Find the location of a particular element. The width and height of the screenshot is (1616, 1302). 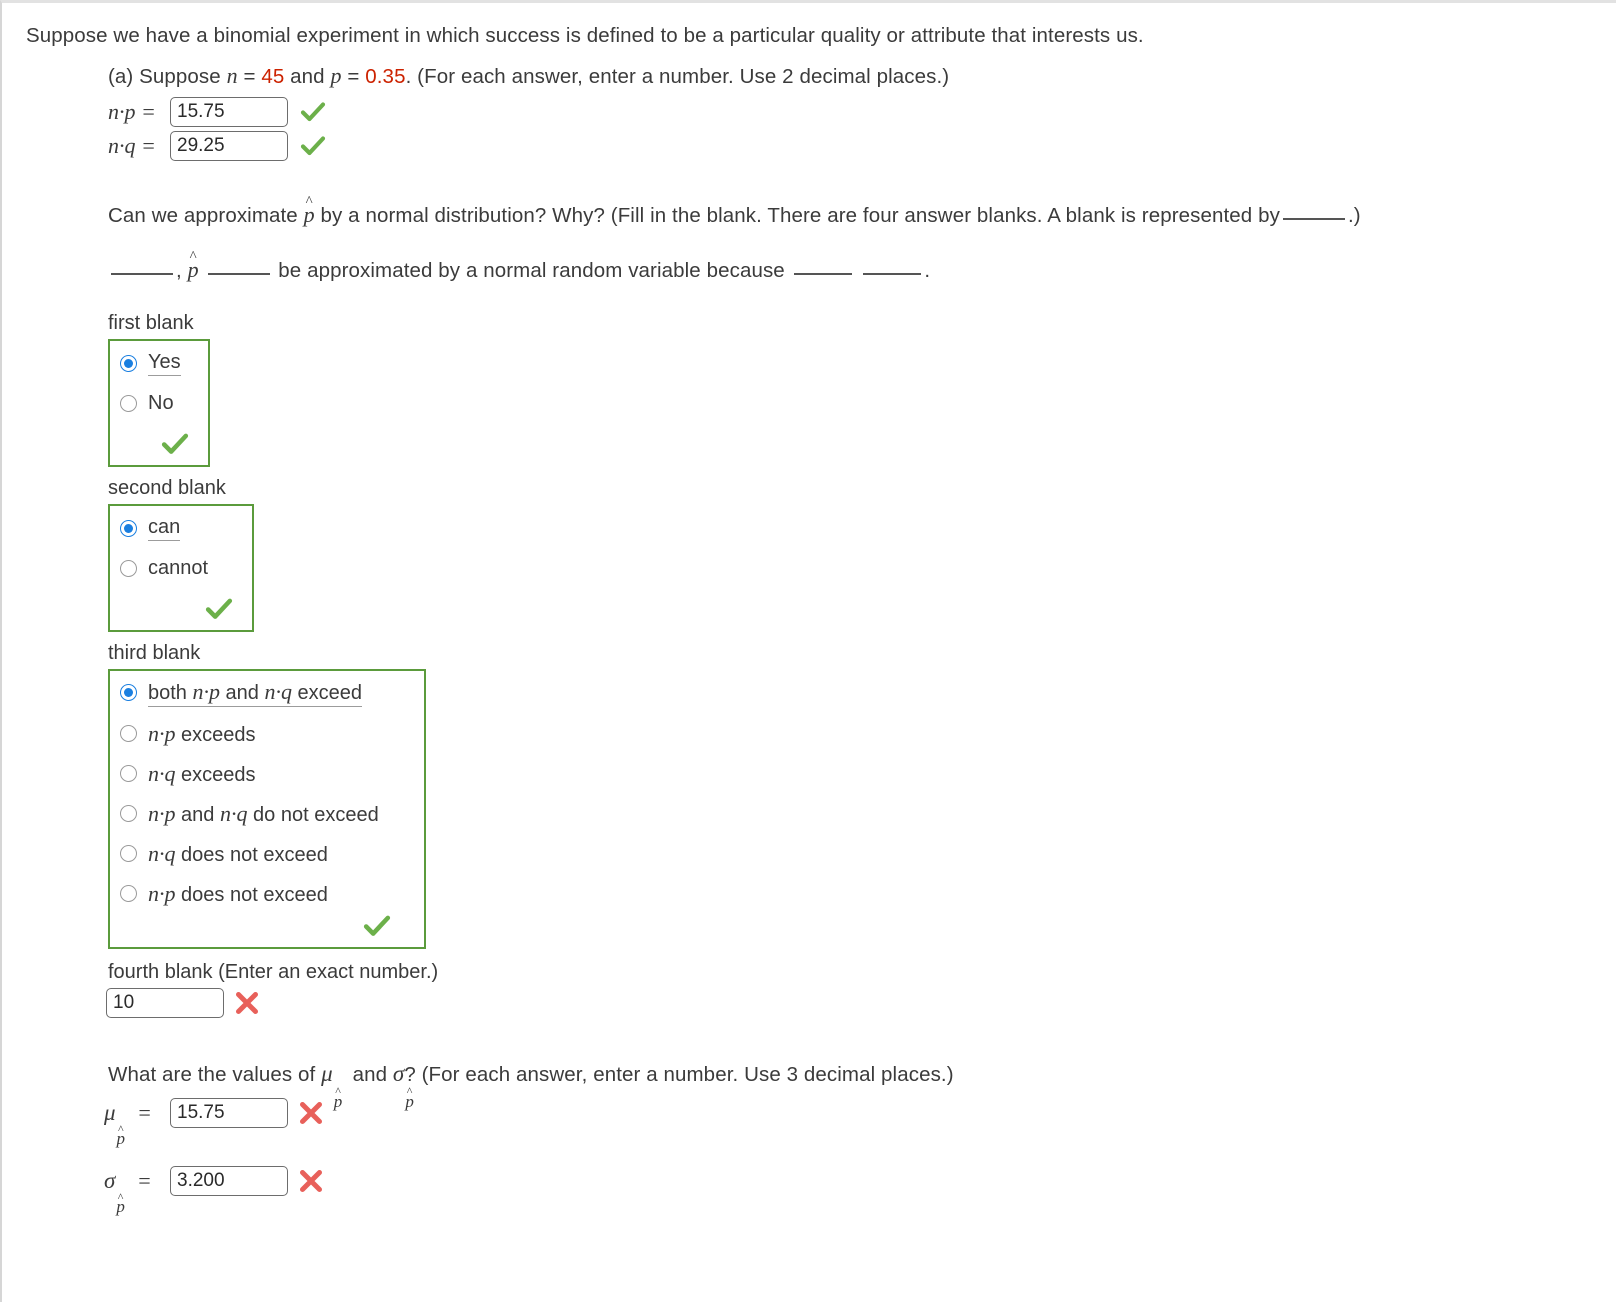

third-blank-label: third blank is located at coordinates (154, 652).